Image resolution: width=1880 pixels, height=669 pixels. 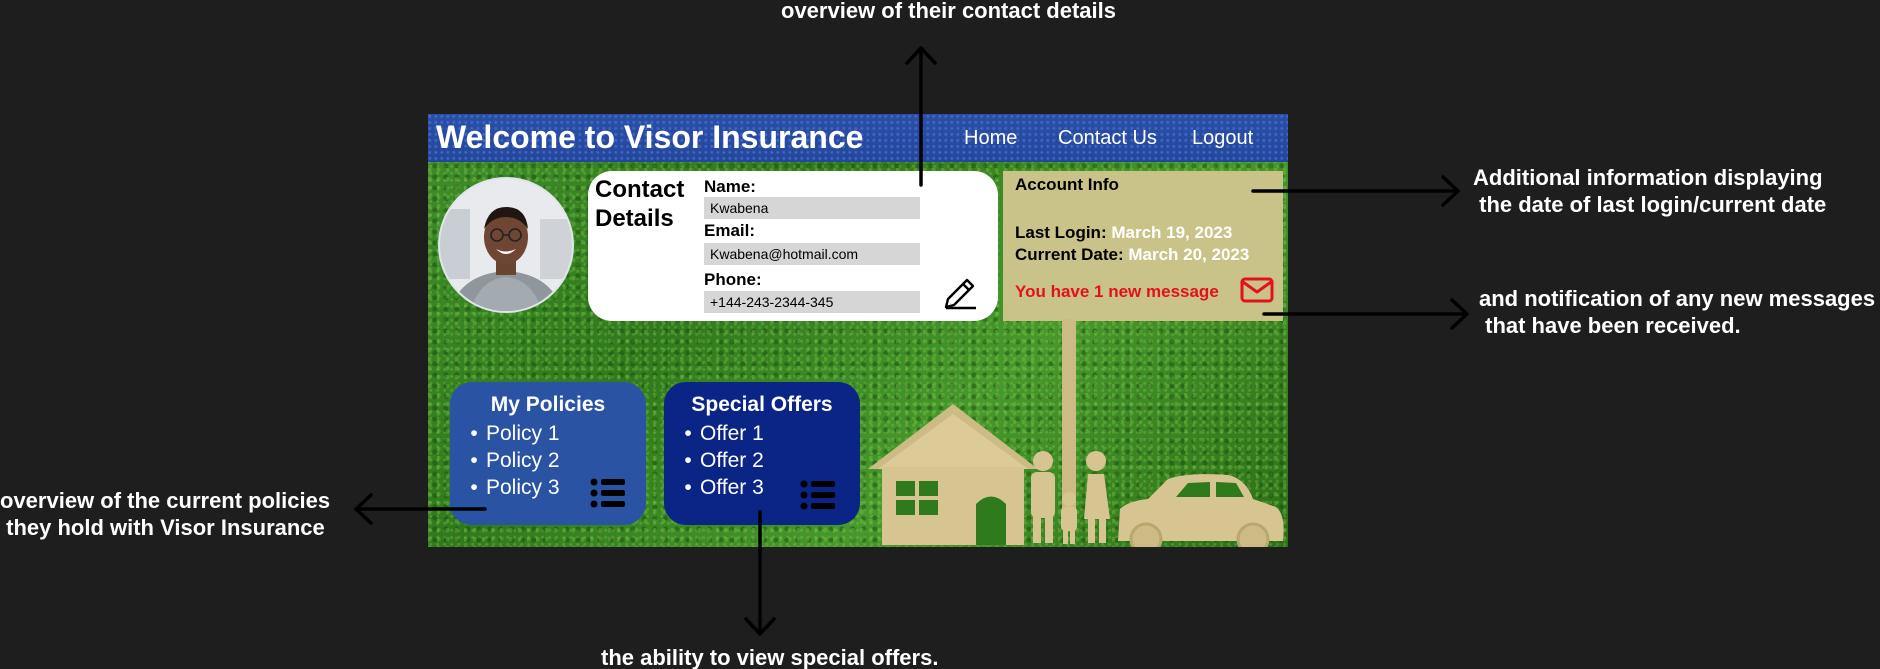 What do you see at coordinates (948, 11) in the screenshot?
I see `annotation-top: overview of their contact details` at bounding box center [948, 11].